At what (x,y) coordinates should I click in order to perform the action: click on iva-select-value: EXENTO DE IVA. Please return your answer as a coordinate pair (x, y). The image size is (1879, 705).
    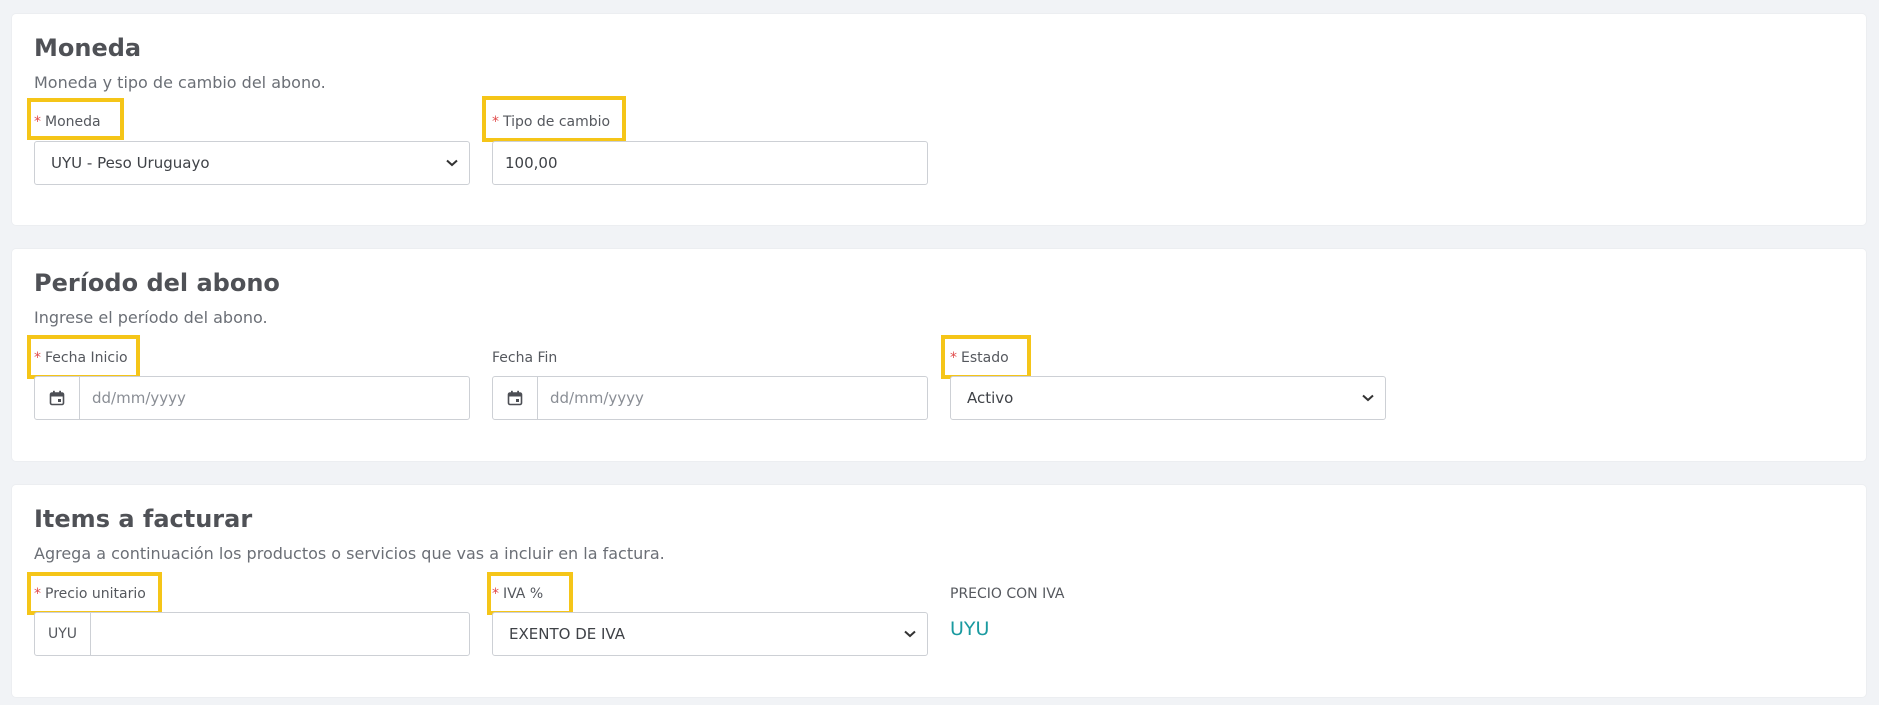
    Looking at the image, I should click on (567, 634).